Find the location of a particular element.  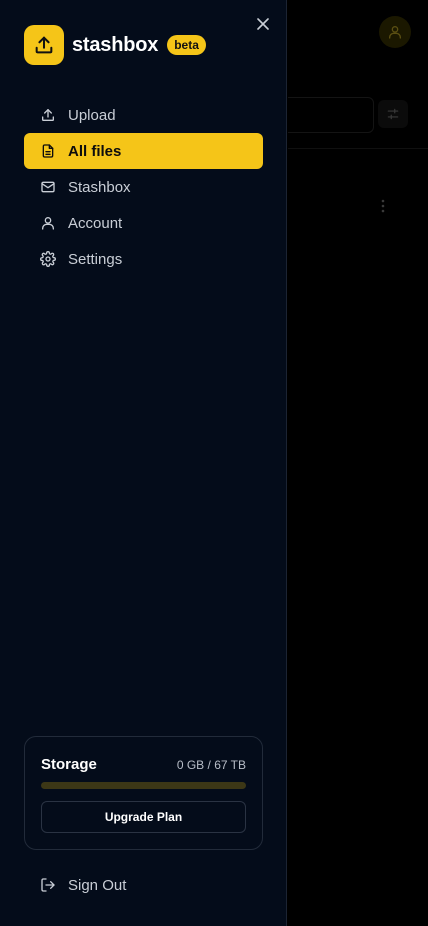

file-icon is located at coordinates (48, 151).